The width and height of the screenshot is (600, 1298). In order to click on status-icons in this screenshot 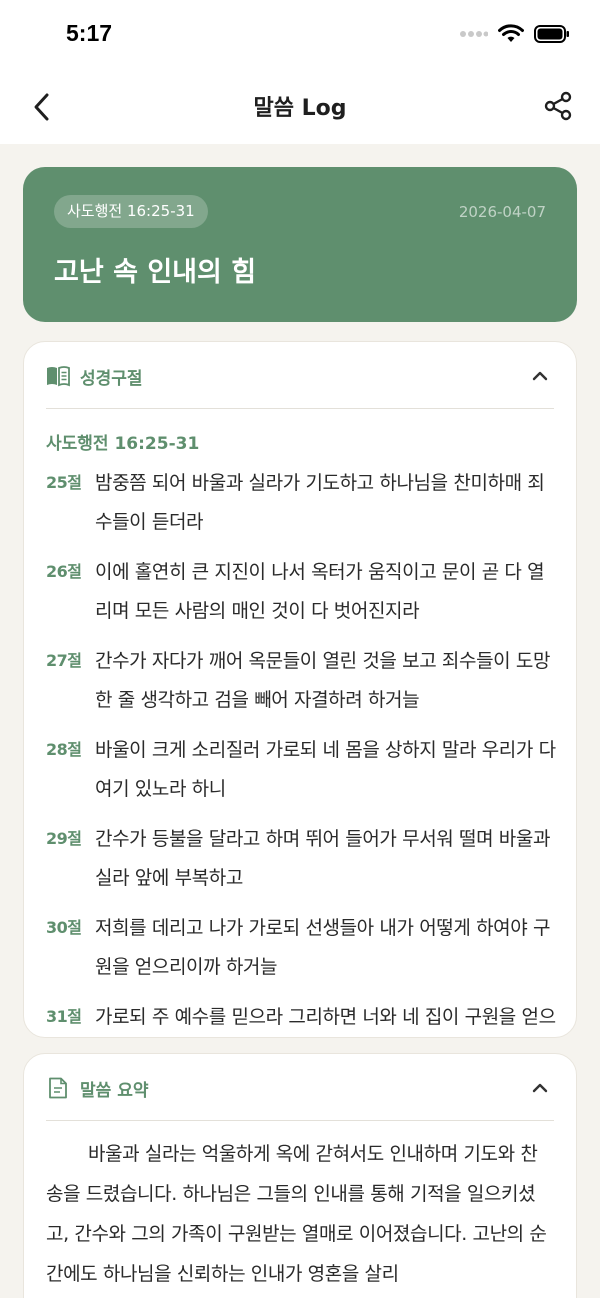, I will do `click(515, 34)`.